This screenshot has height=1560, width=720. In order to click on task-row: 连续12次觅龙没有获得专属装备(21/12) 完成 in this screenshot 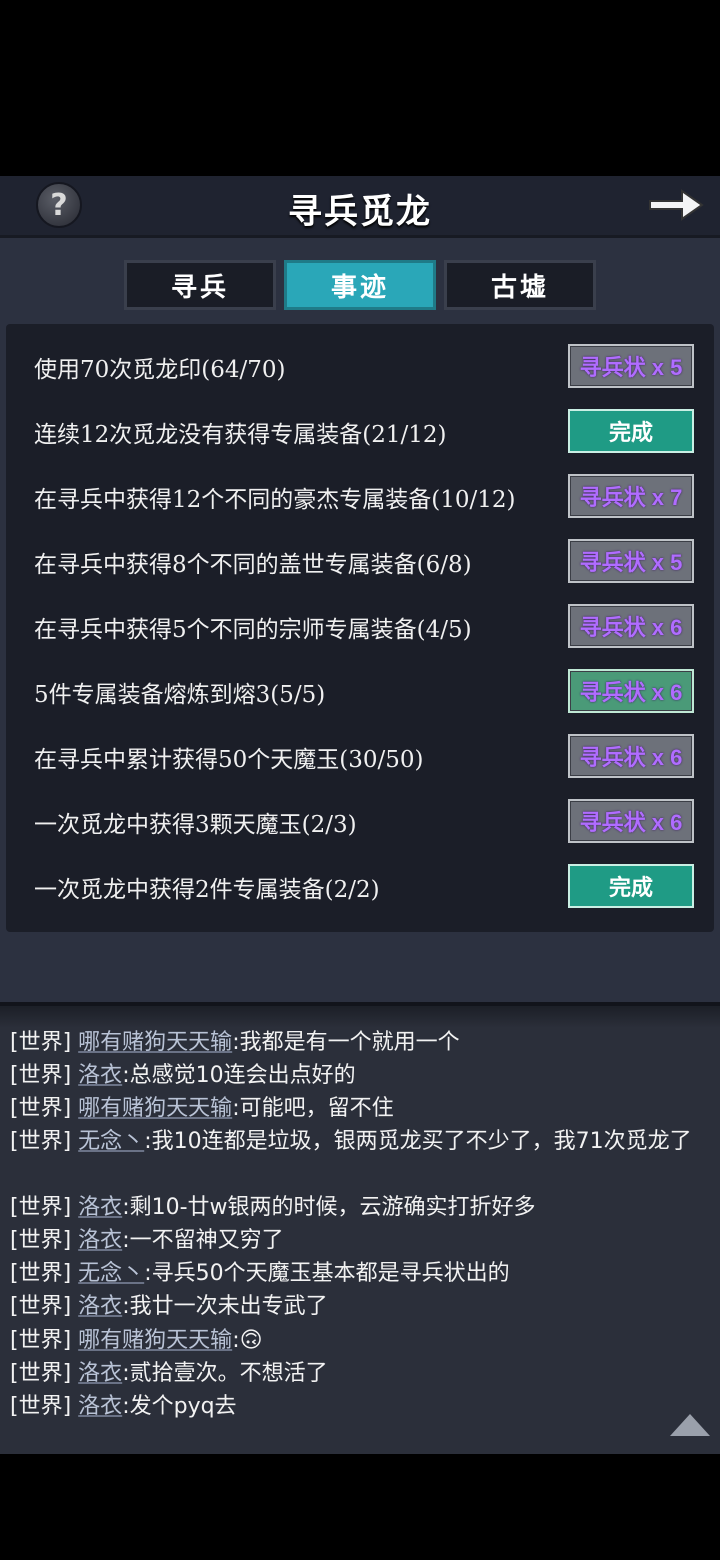, I will do `click(360, 431)`.